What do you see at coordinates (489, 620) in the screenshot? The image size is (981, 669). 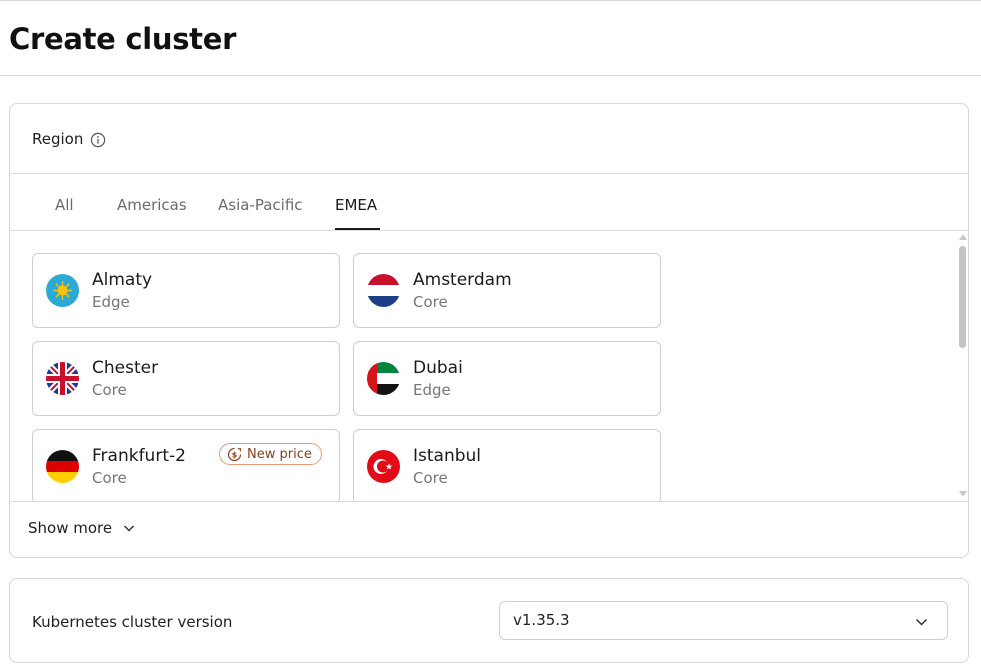 I see `kubernetes-version-card: Kubernetes cluster version v1.35.3` at bounding box center [489, 620].